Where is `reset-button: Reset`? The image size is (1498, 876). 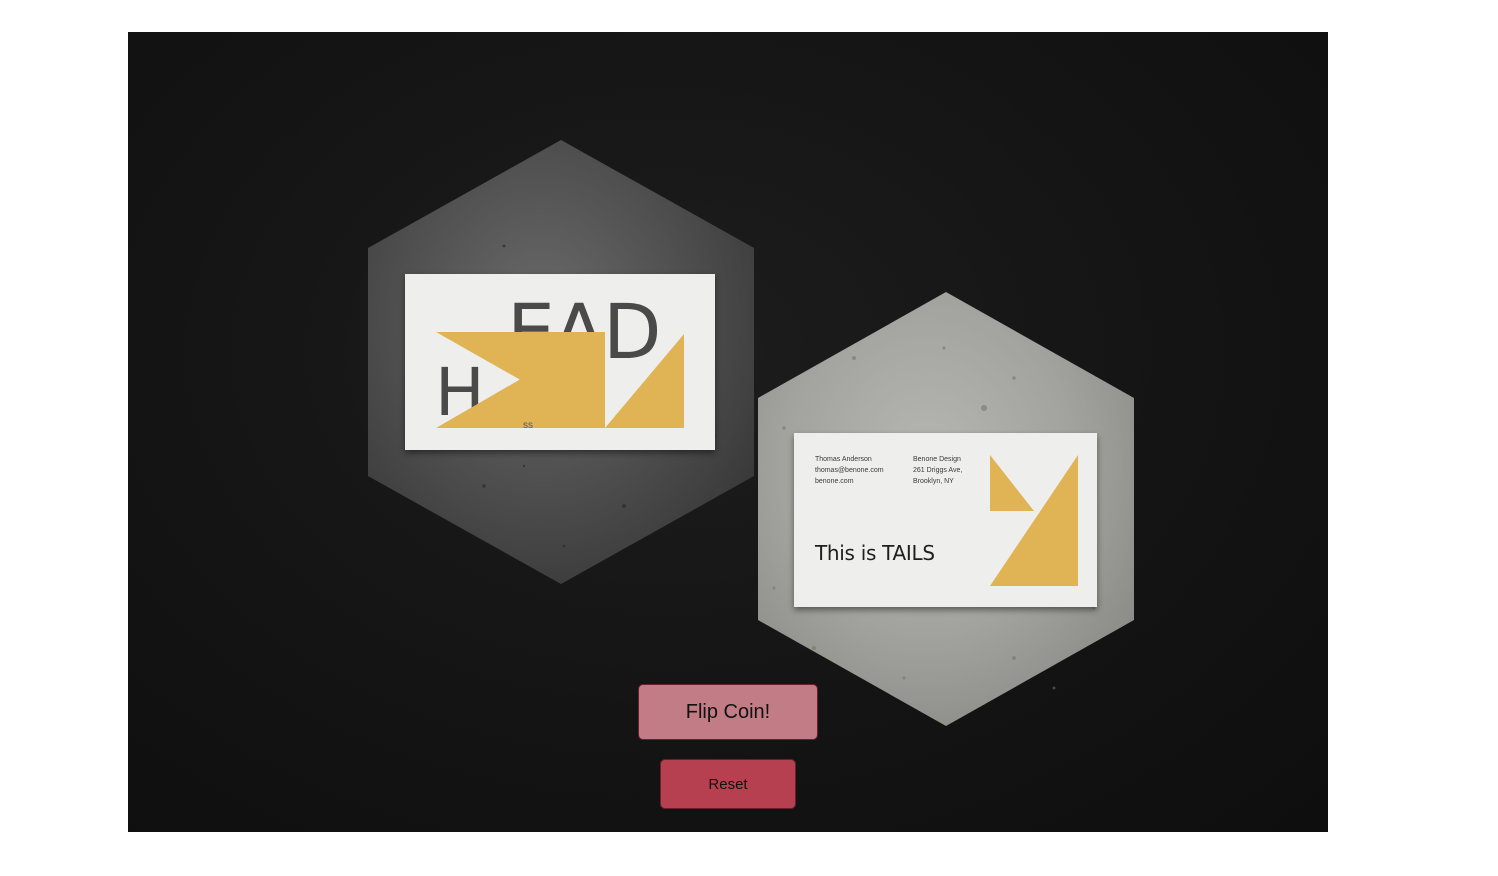
reset-button: Reset is located at coordinates (728, 784).